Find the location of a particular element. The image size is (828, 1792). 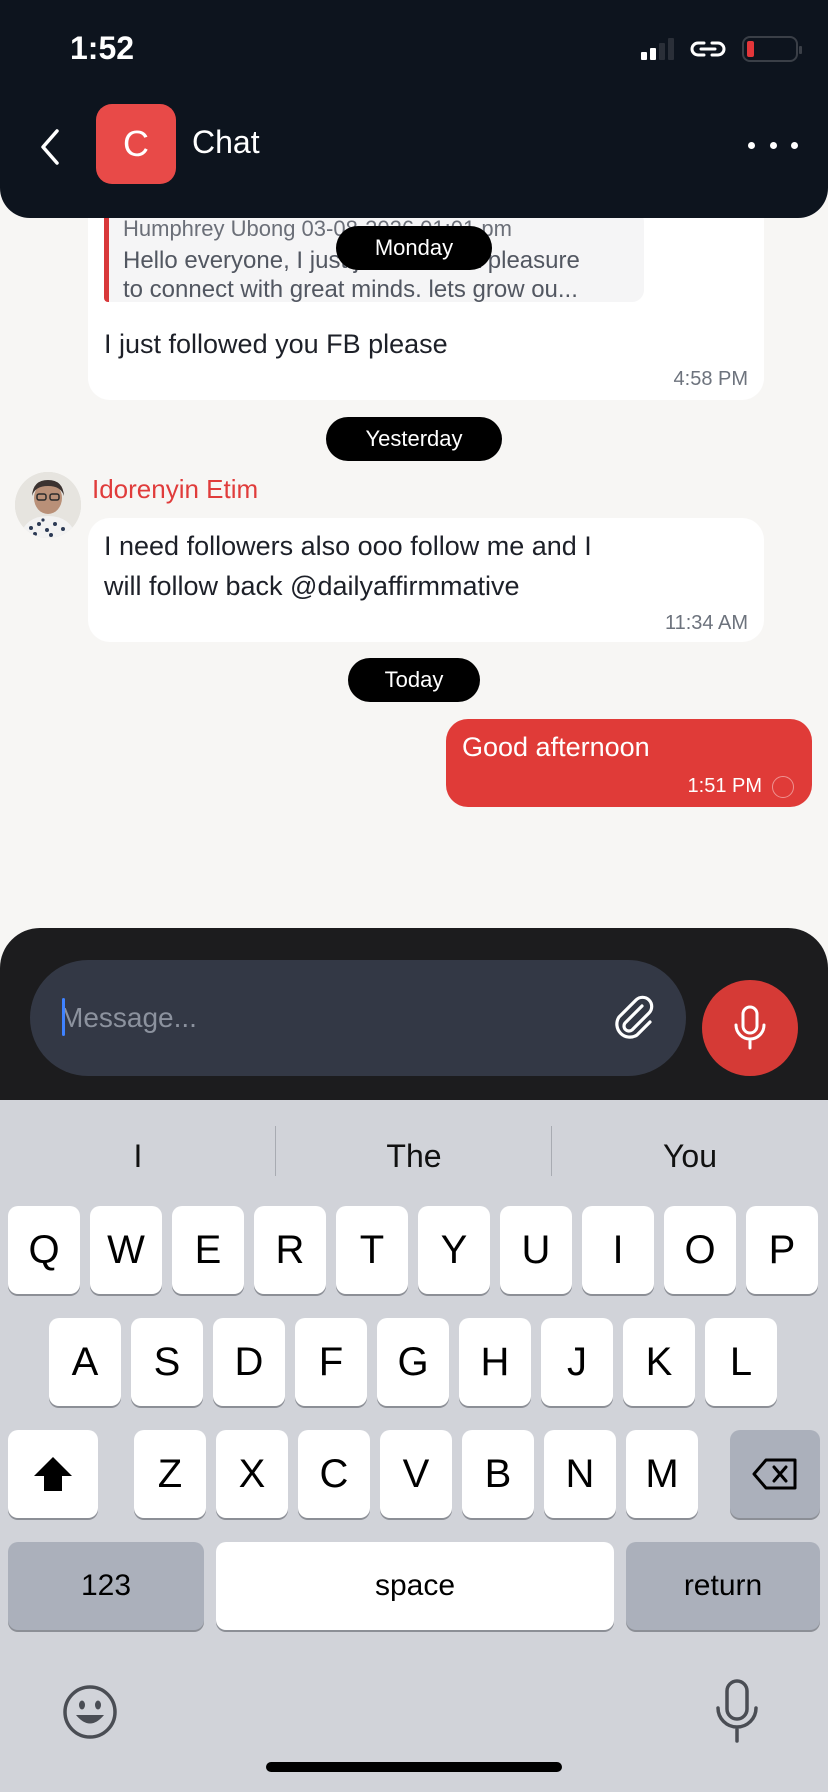

message-time: 11:34 AM is located at coordinates (706, 623).